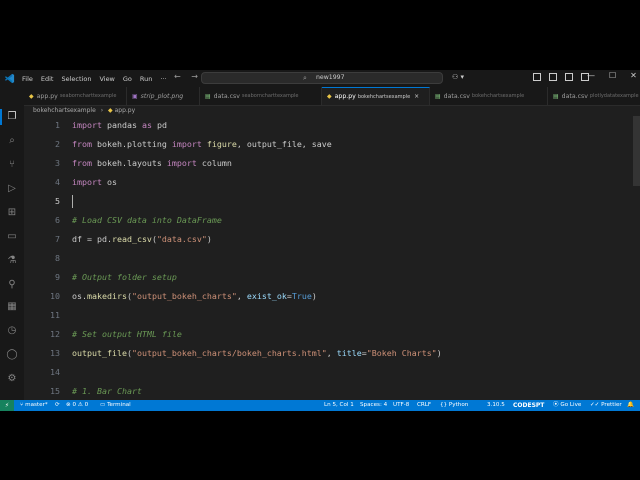  Describe the element at coordinates (119, 405) in the screenshot. I see `terminal-label: Terminal` at that location.